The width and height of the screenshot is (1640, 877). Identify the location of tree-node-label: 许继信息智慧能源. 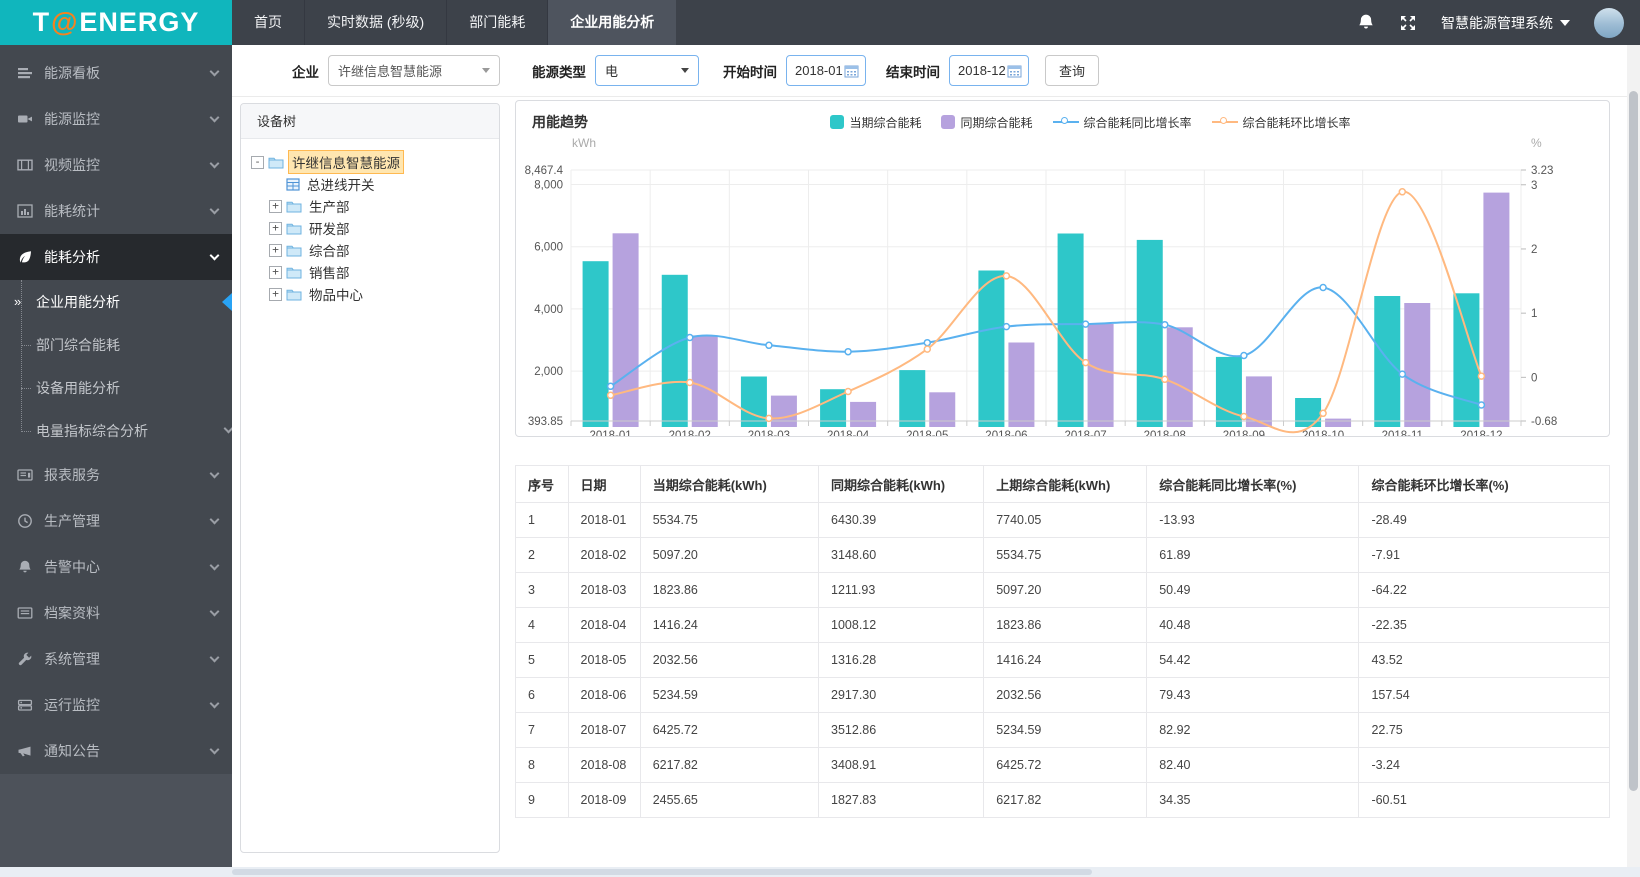
(346, 162).